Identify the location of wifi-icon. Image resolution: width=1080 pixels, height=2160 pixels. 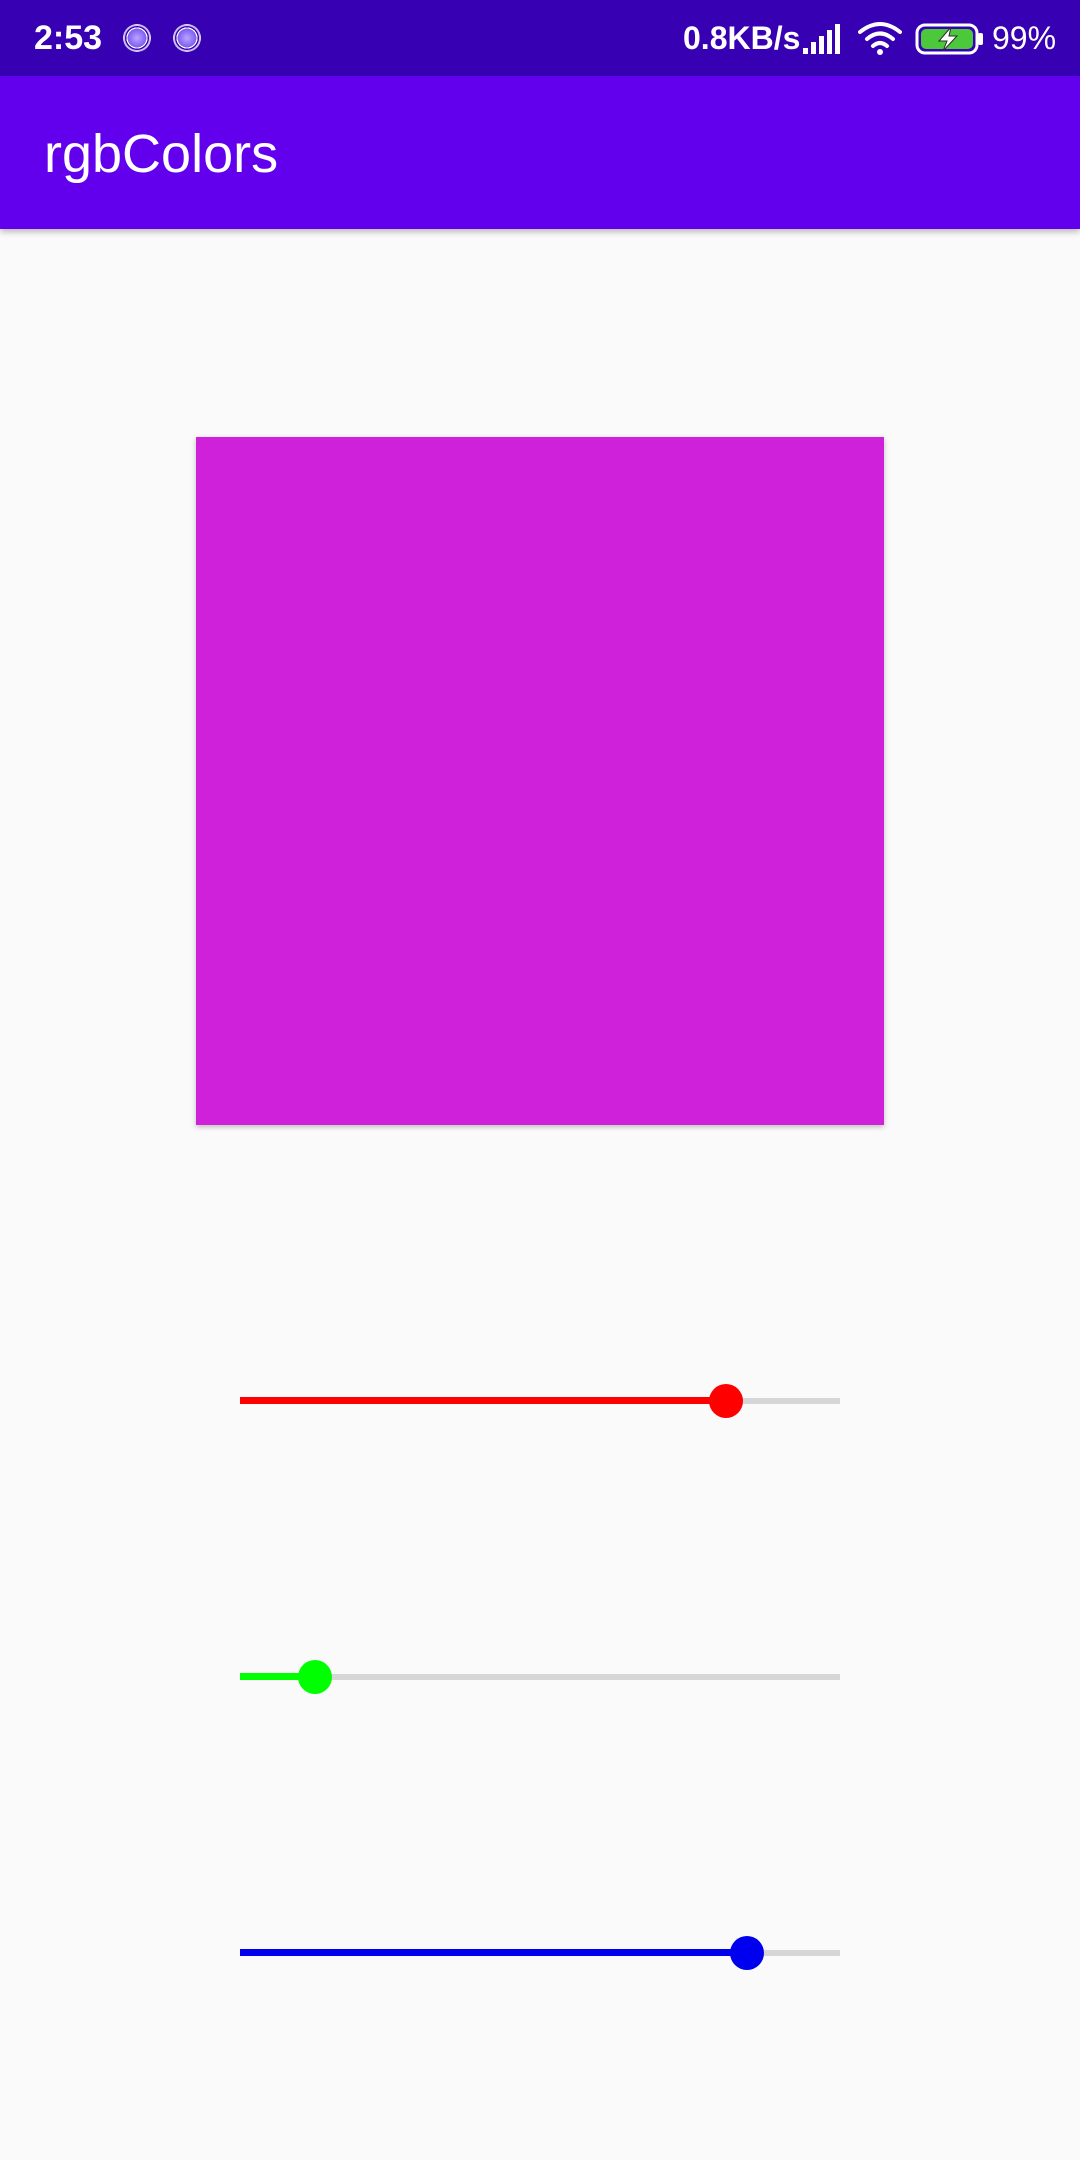
(880, 38).